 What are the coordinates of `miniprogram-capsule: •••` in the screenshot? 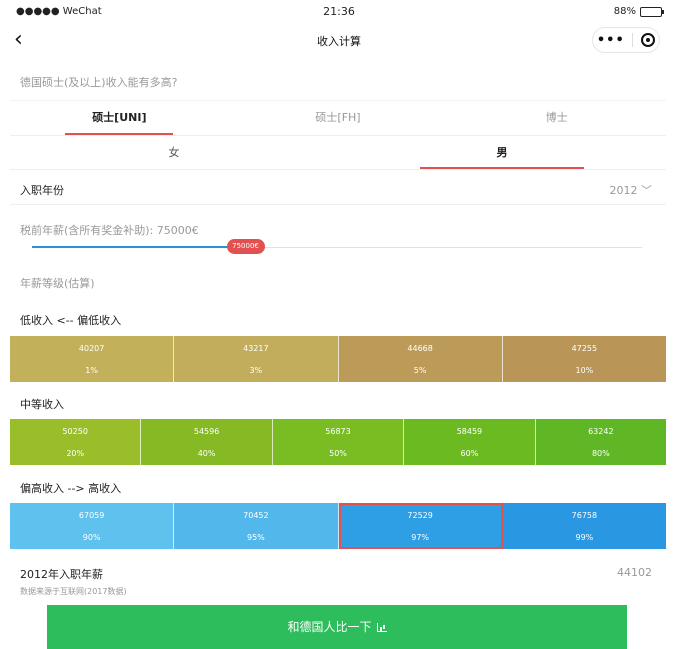 It's located at (626, 40).